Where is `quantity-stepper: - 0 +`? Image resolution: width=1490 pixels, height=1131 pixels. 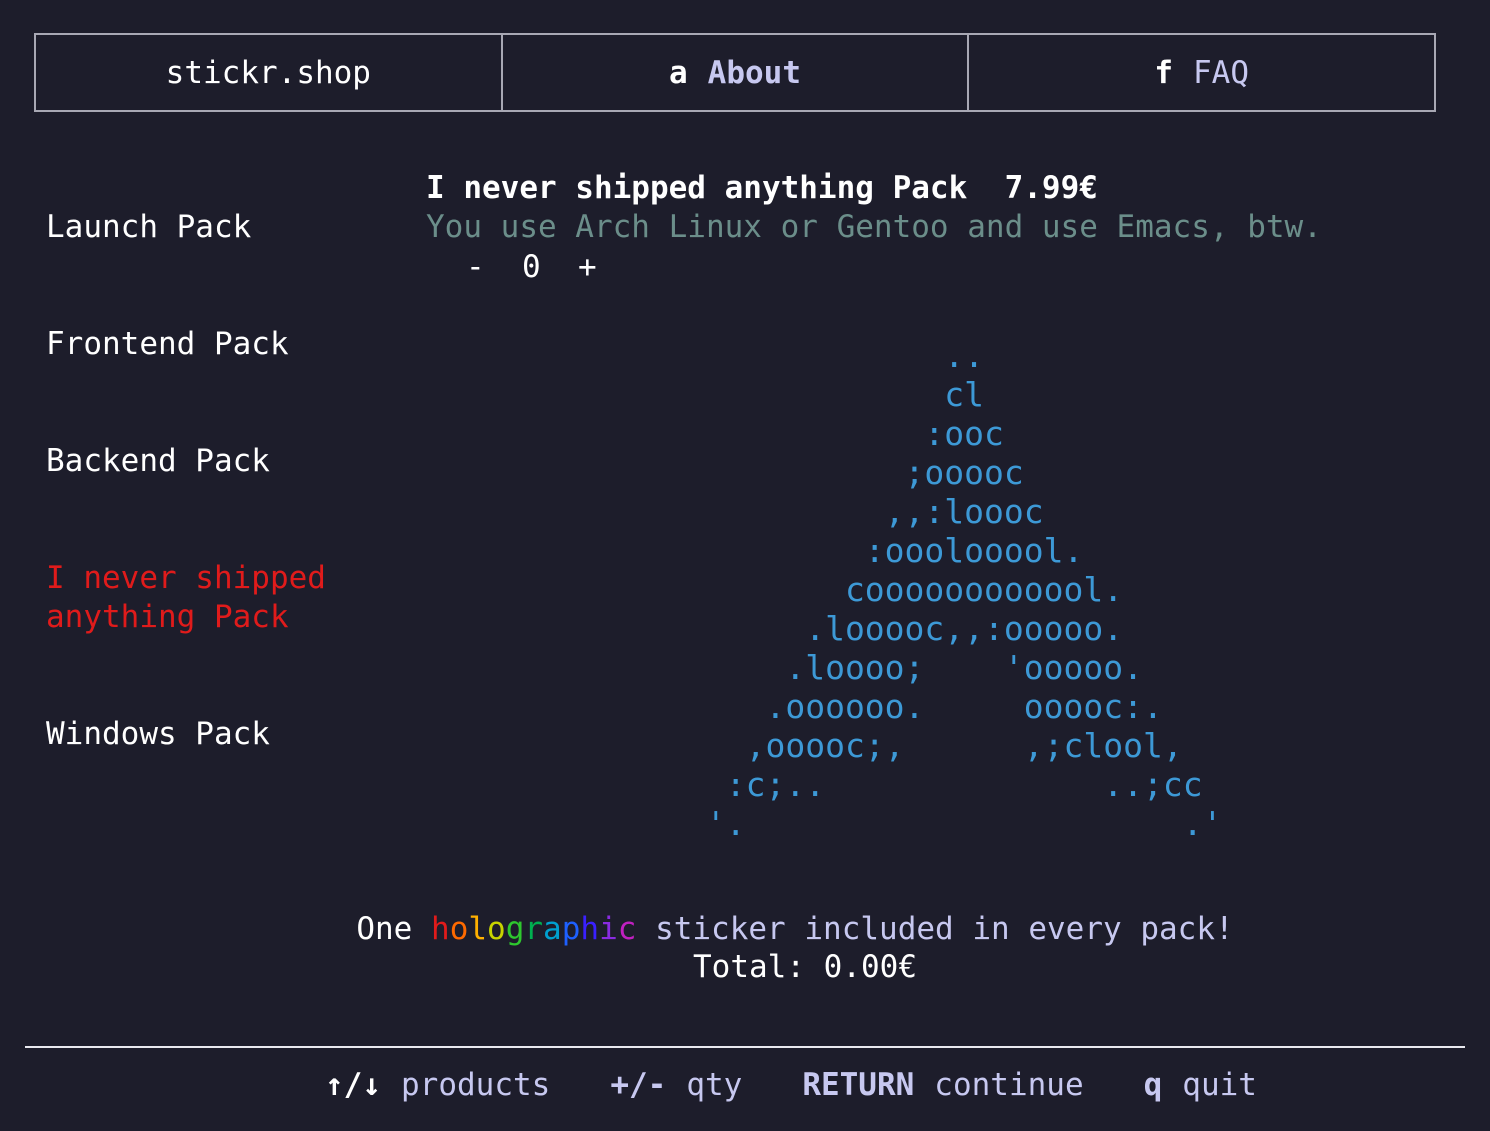 quantity-stepper: - 0 + is located at coordinates (531, 267).